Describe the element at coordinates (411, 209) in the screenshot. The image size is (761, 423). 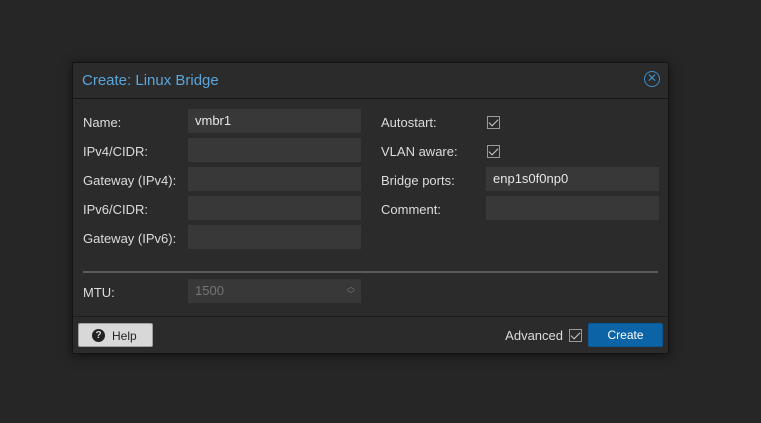
I see `comment-label: Comment:` at that location.